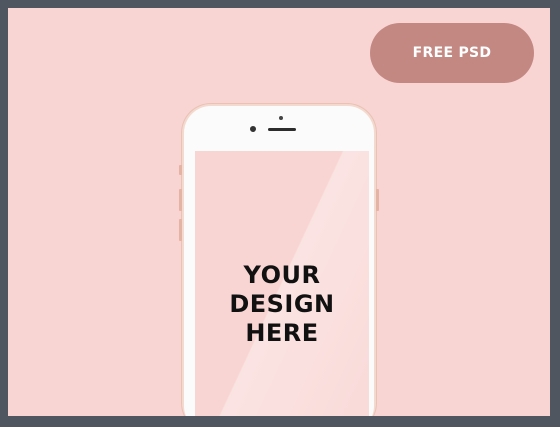 Image resolution: width=560 pixels, height=427 pixels. I want to click on design-placeholder: YOUR DESIGN HERE, so click(282, 304).